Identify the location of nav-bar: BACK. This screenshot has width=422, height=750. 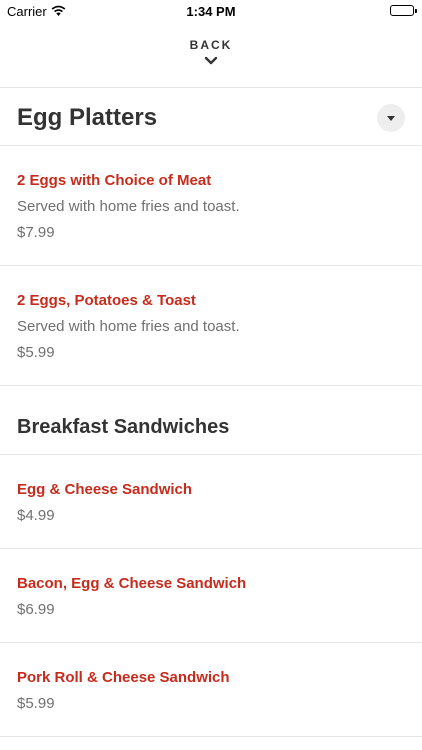
(211, 55).